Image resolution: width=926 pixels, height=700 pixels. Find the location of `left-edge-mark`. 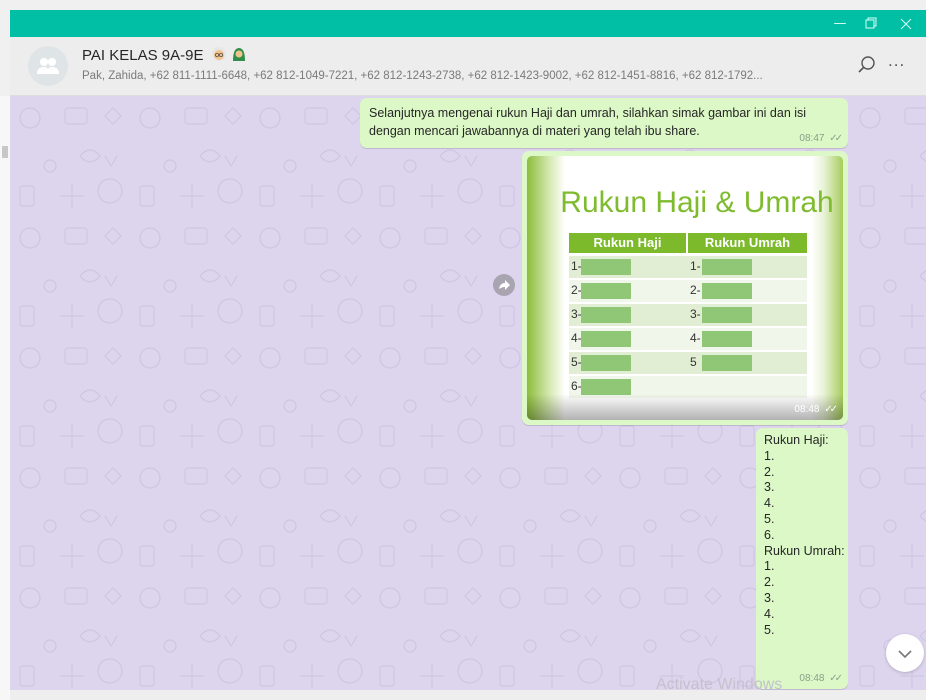

left-edge-mark is located at coordinates (5, 152).